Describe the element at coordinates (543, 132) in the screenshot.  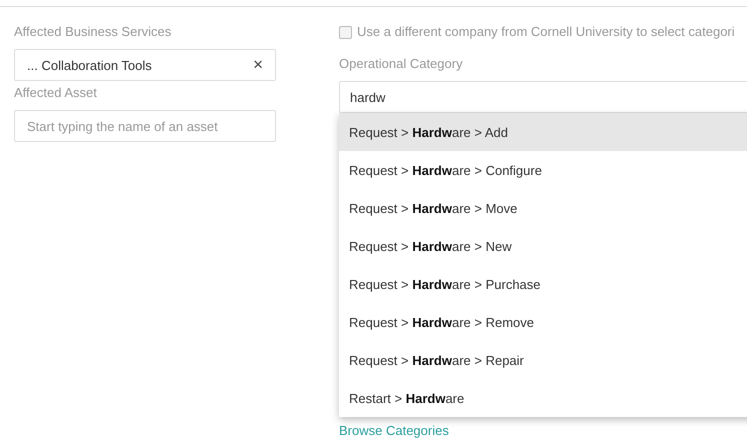
I see `dropdown-option: Request > Hardware > Add` at that location.